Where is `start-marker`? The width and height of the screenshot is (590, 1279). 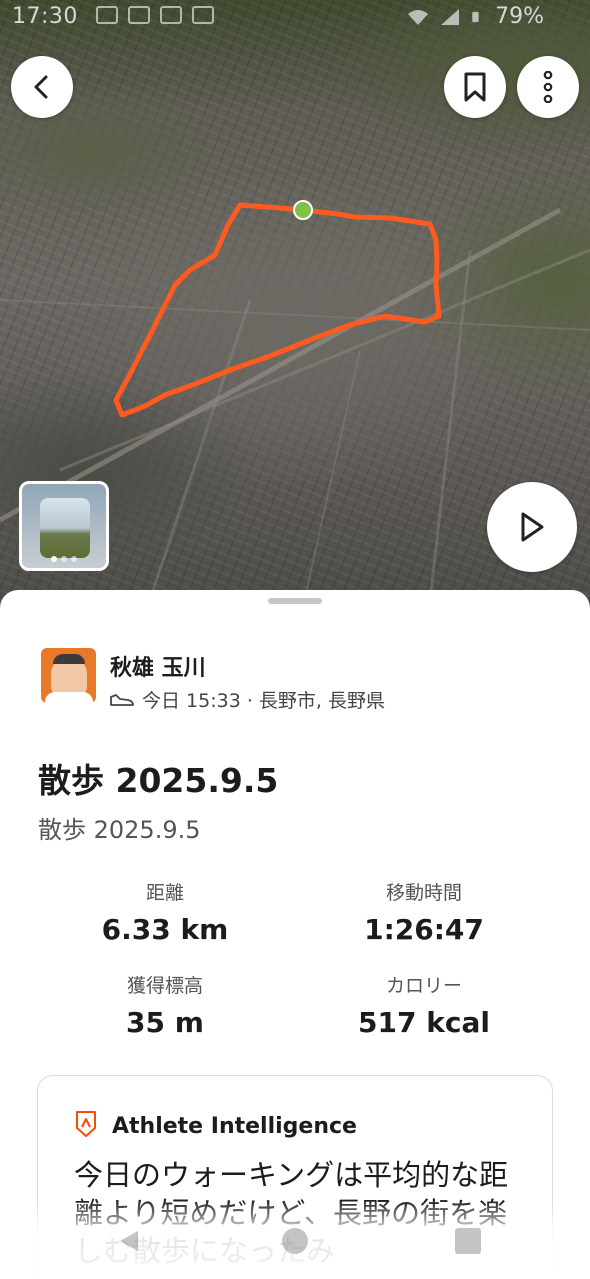
start-marker is located at coordinates (303, 210).